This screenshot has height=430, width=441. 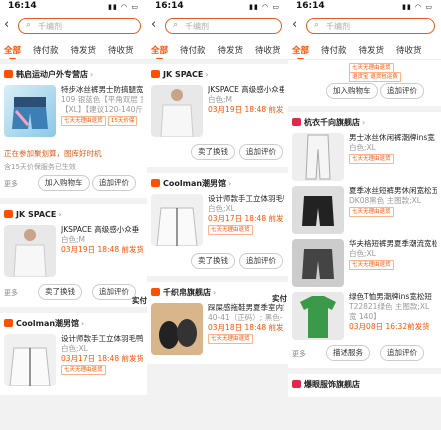 I want to click on product-title: 华夫格短裤男夏季潮流宽松, so click(x=393, y=243).